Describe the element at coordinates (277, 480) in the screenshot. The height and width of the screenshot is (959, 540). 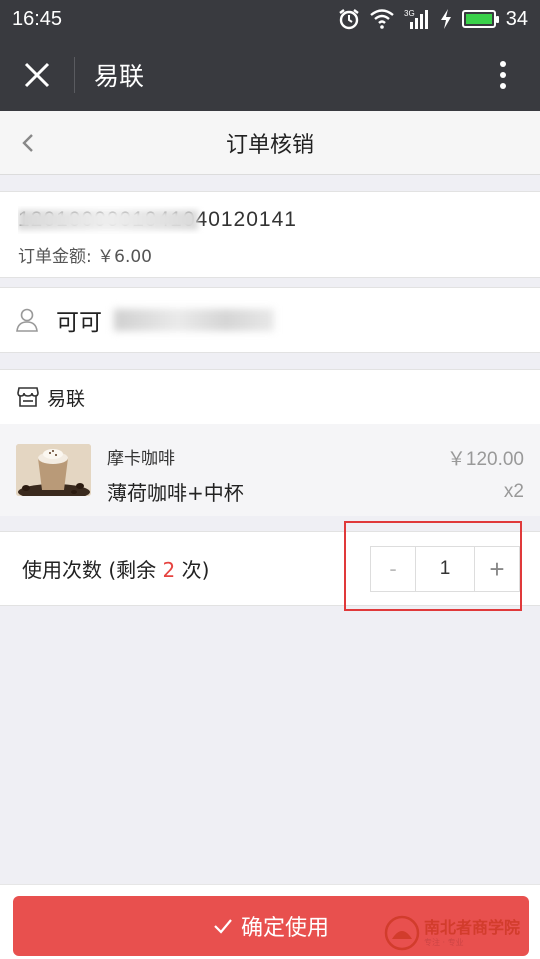
I see `product-info: 摩卡咖啡 薄荷咖啡+中杯` at that location.